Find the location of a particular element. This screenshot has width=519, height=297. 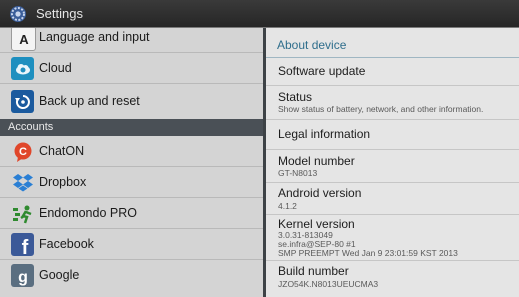

model-number-value: GT-N8013 is located at coordinates (298, 173).